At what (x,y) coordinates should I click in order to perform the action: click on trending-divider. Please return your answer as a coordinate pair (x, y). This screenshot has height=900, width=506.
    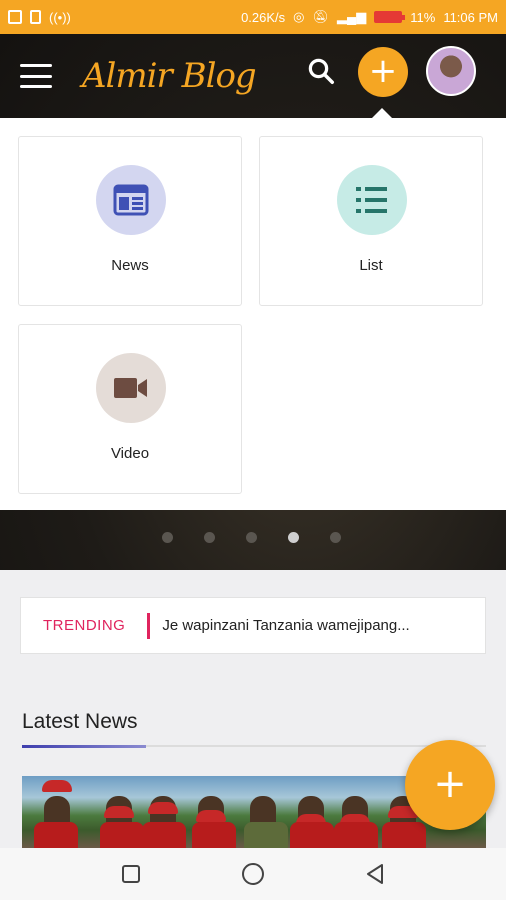
    Looking at the image, I should click on (149, 625).